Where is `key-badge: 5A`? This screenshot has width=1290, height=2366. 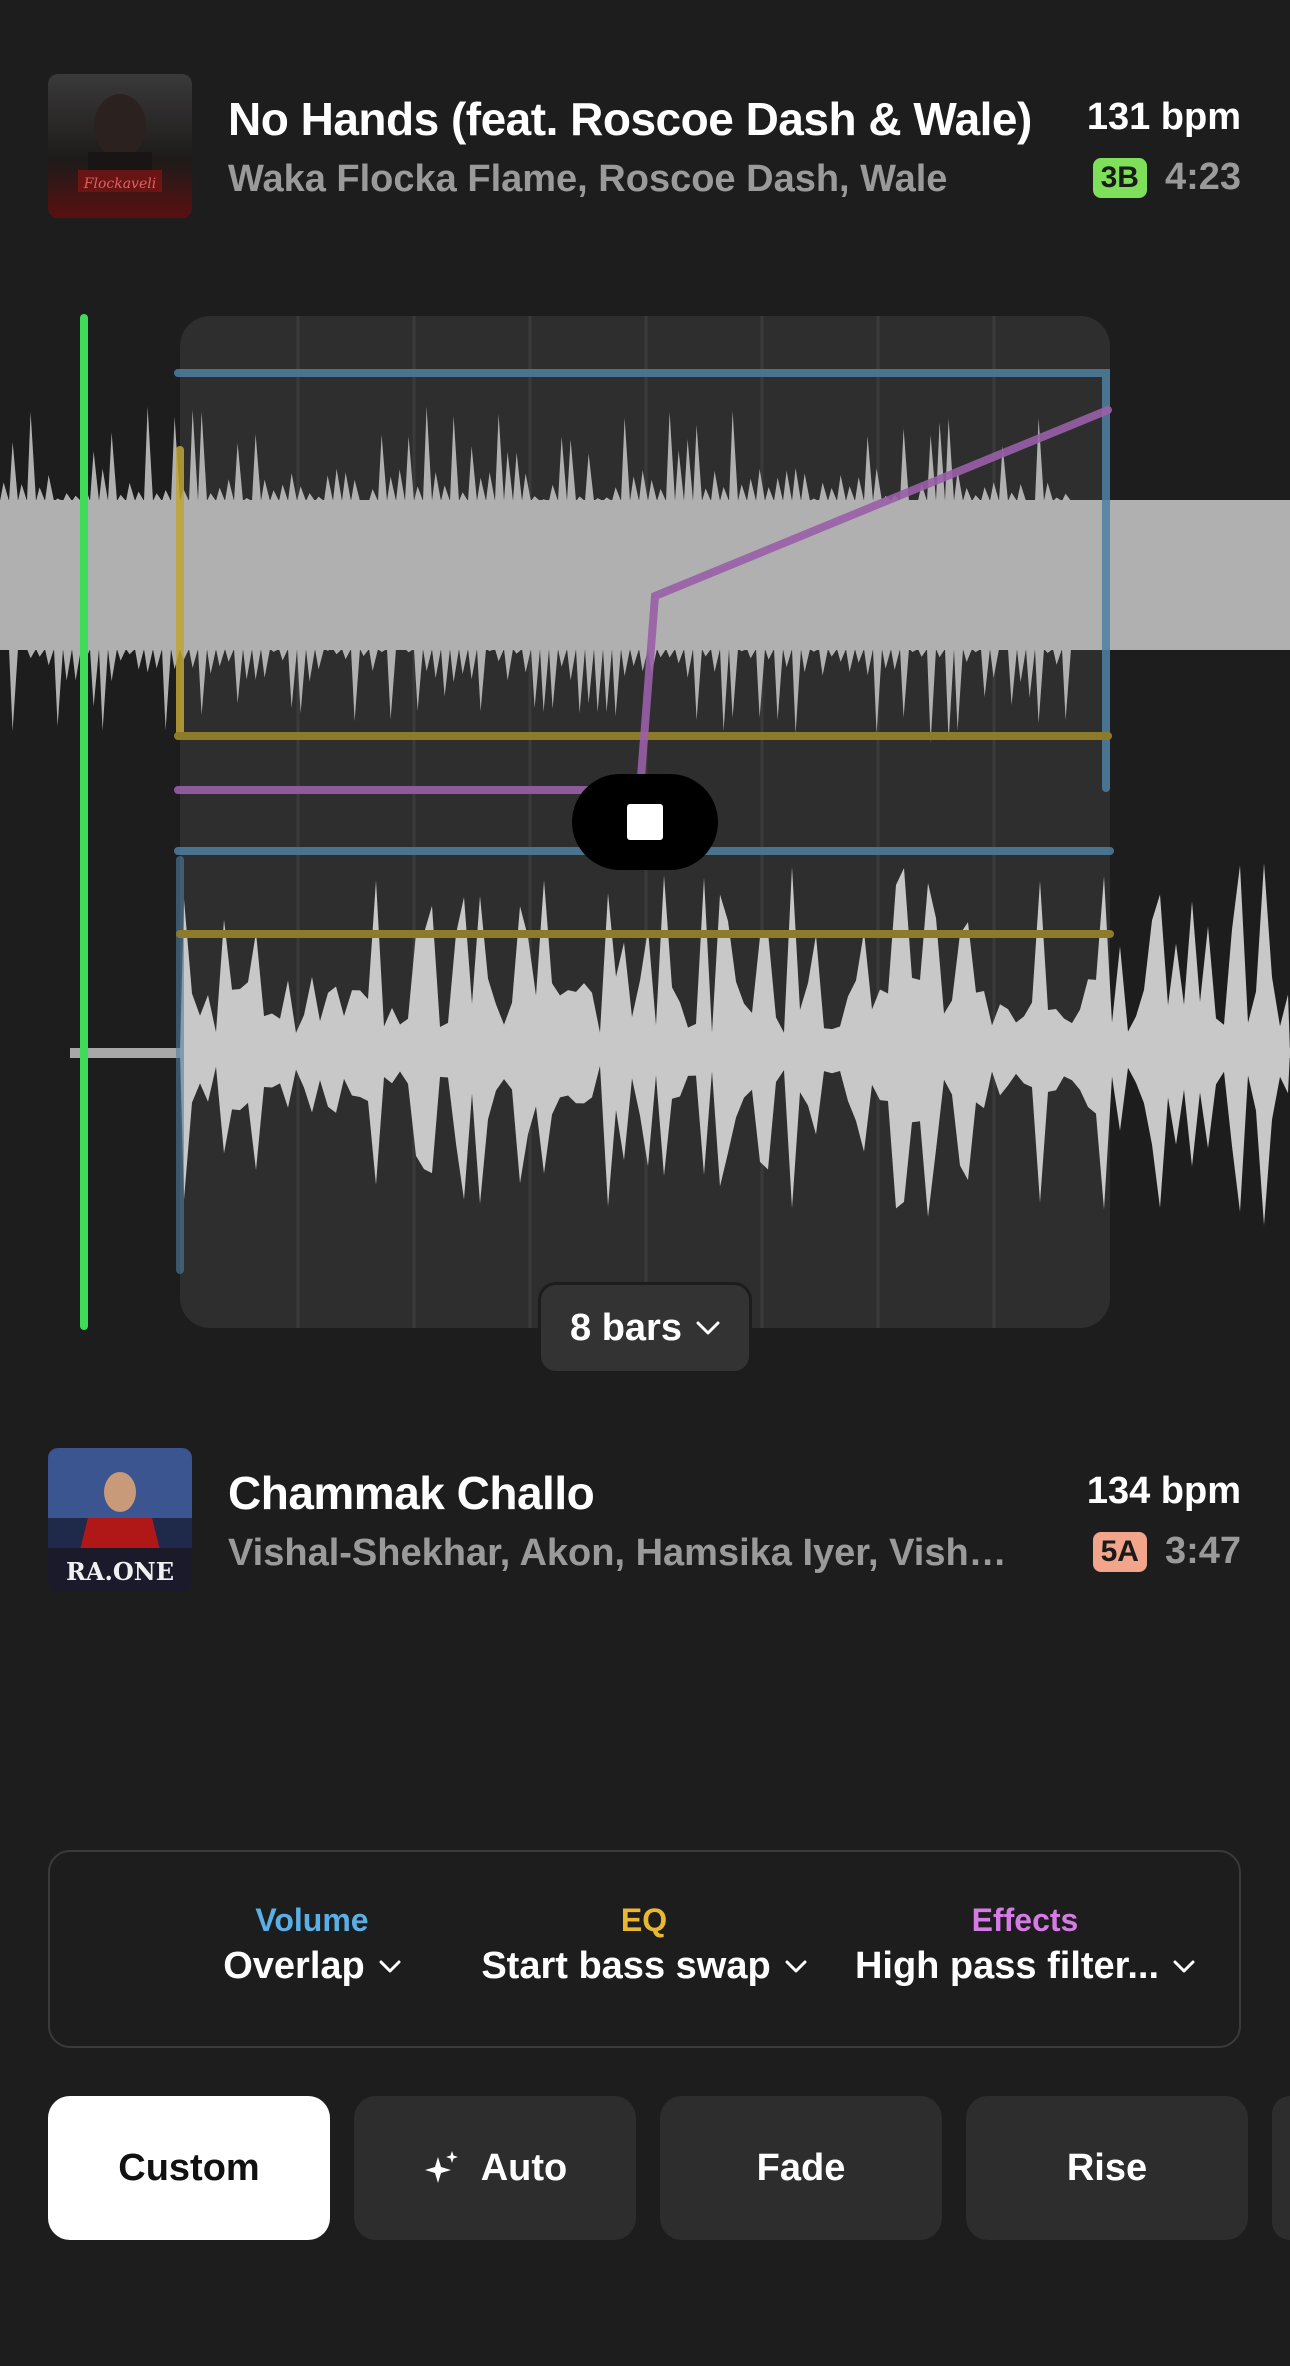
key-badge: 5A is located at coordinates (1119, 1551).